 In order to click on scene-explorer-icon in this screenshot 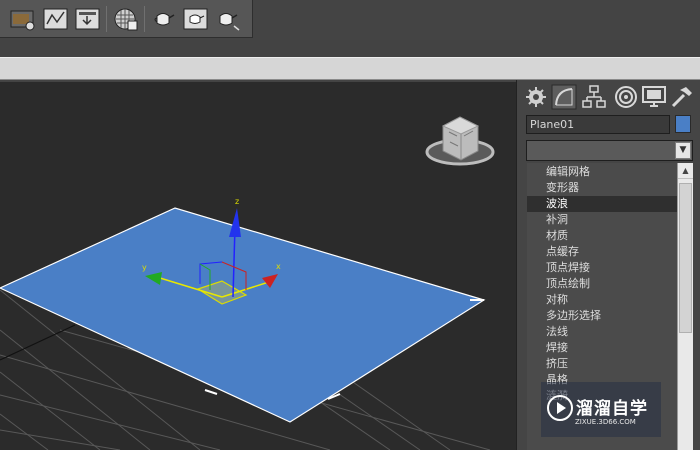, I will do `click(22, 20)`.